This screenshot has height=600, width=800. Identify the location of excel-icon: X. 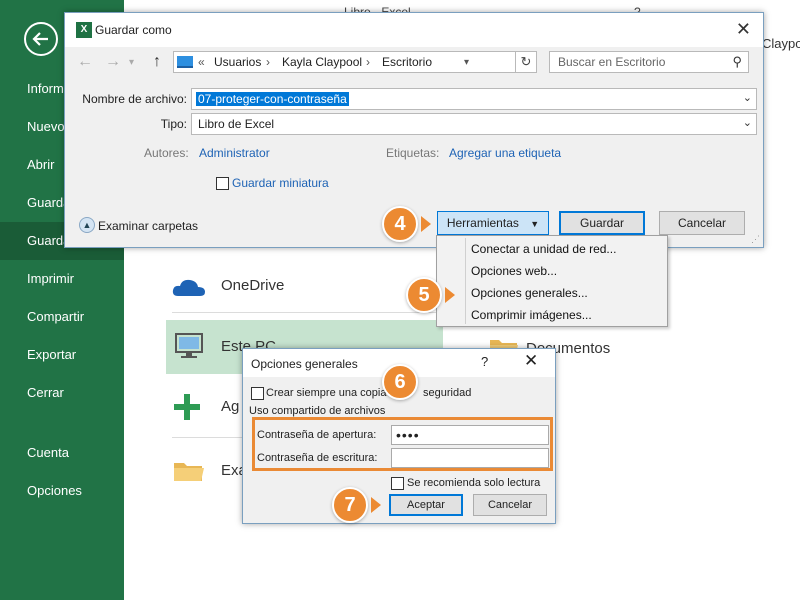
(84, 30).